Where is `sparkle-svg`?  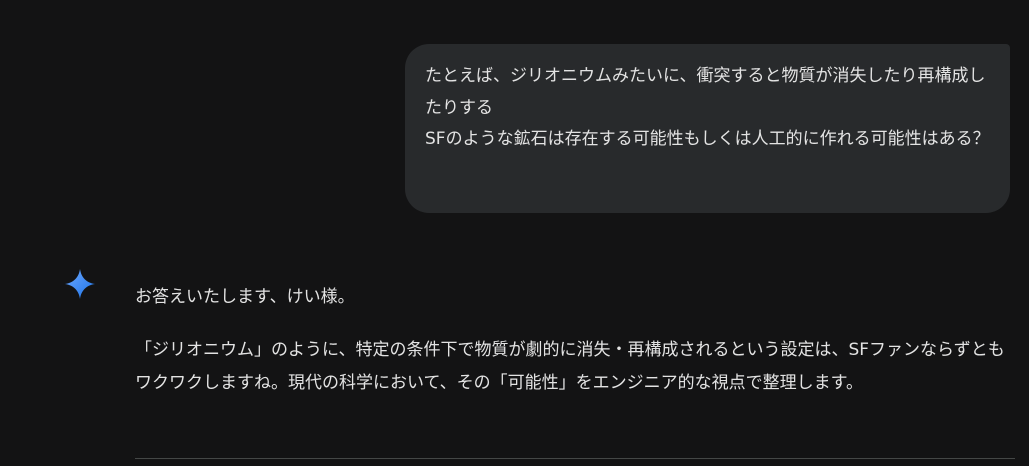
sparkle-svg is located at coordinates (80, 284).